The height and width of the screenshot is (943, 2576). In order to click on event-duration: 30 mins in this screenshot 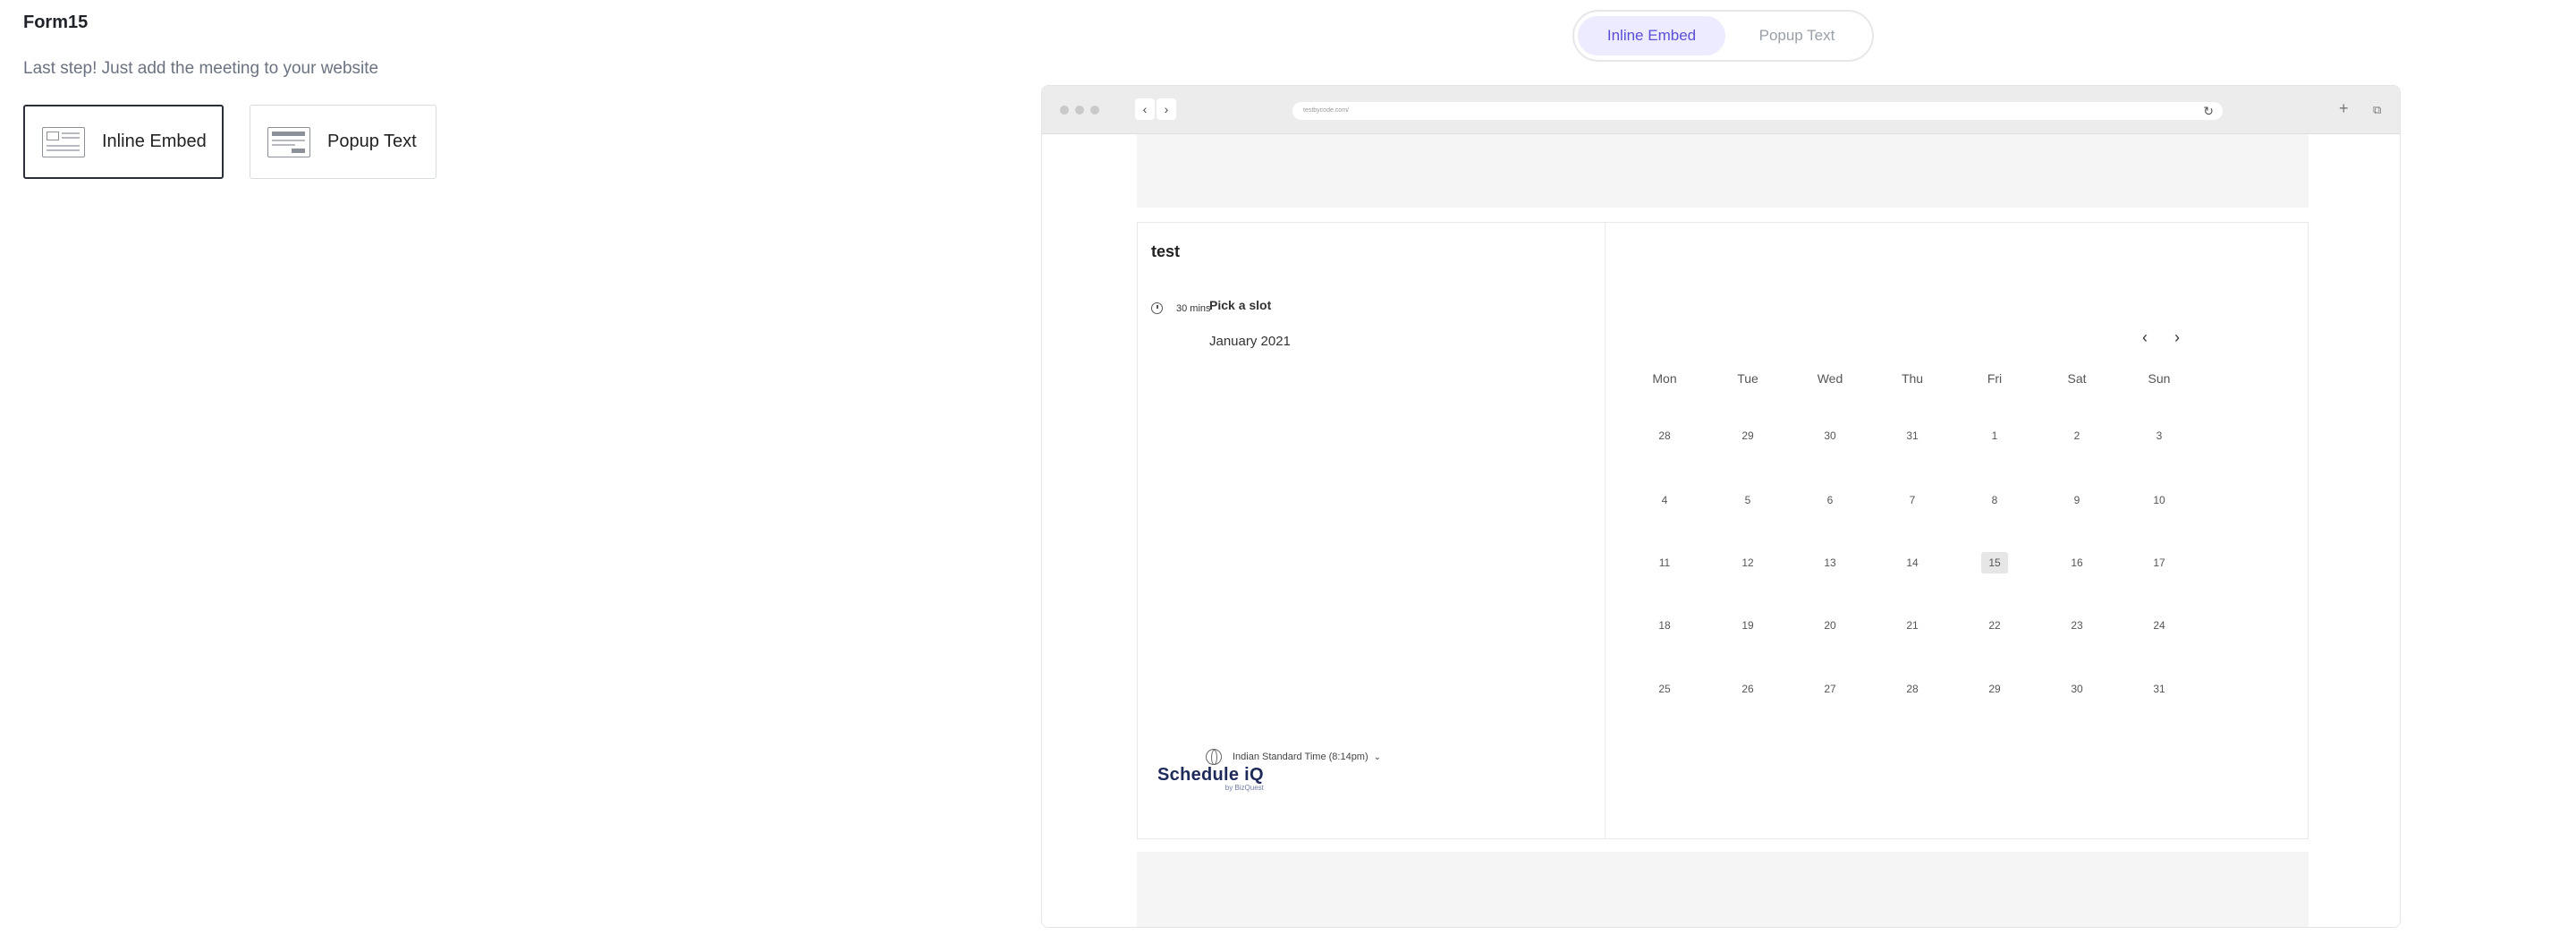, I will do `click(1181, 308)`.